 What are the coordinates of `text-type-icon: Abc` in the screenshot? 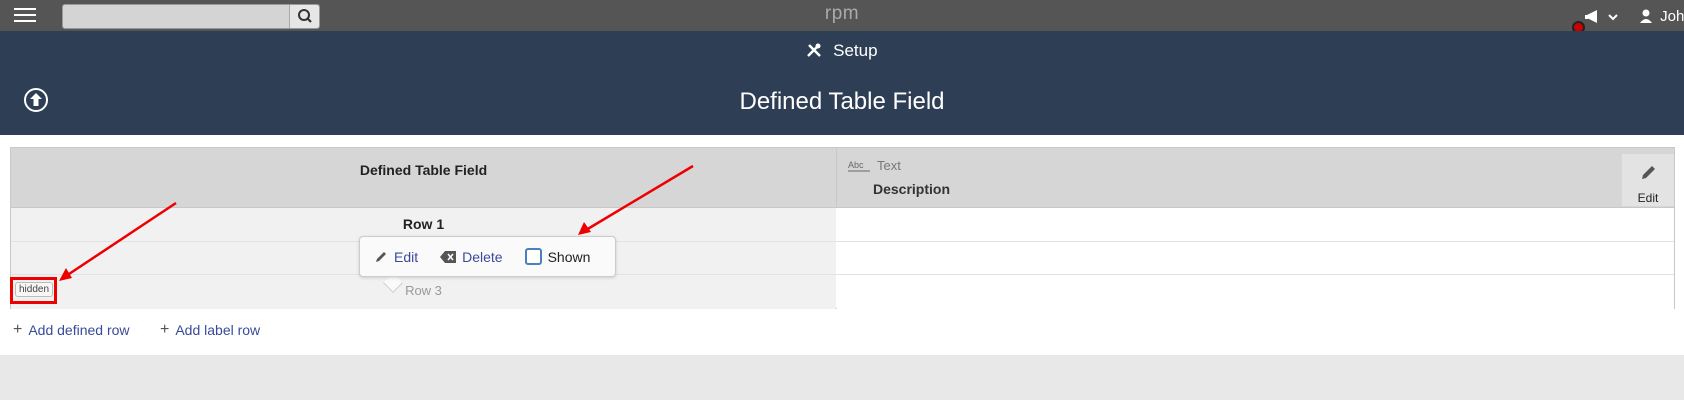 It's located at (859, 165).